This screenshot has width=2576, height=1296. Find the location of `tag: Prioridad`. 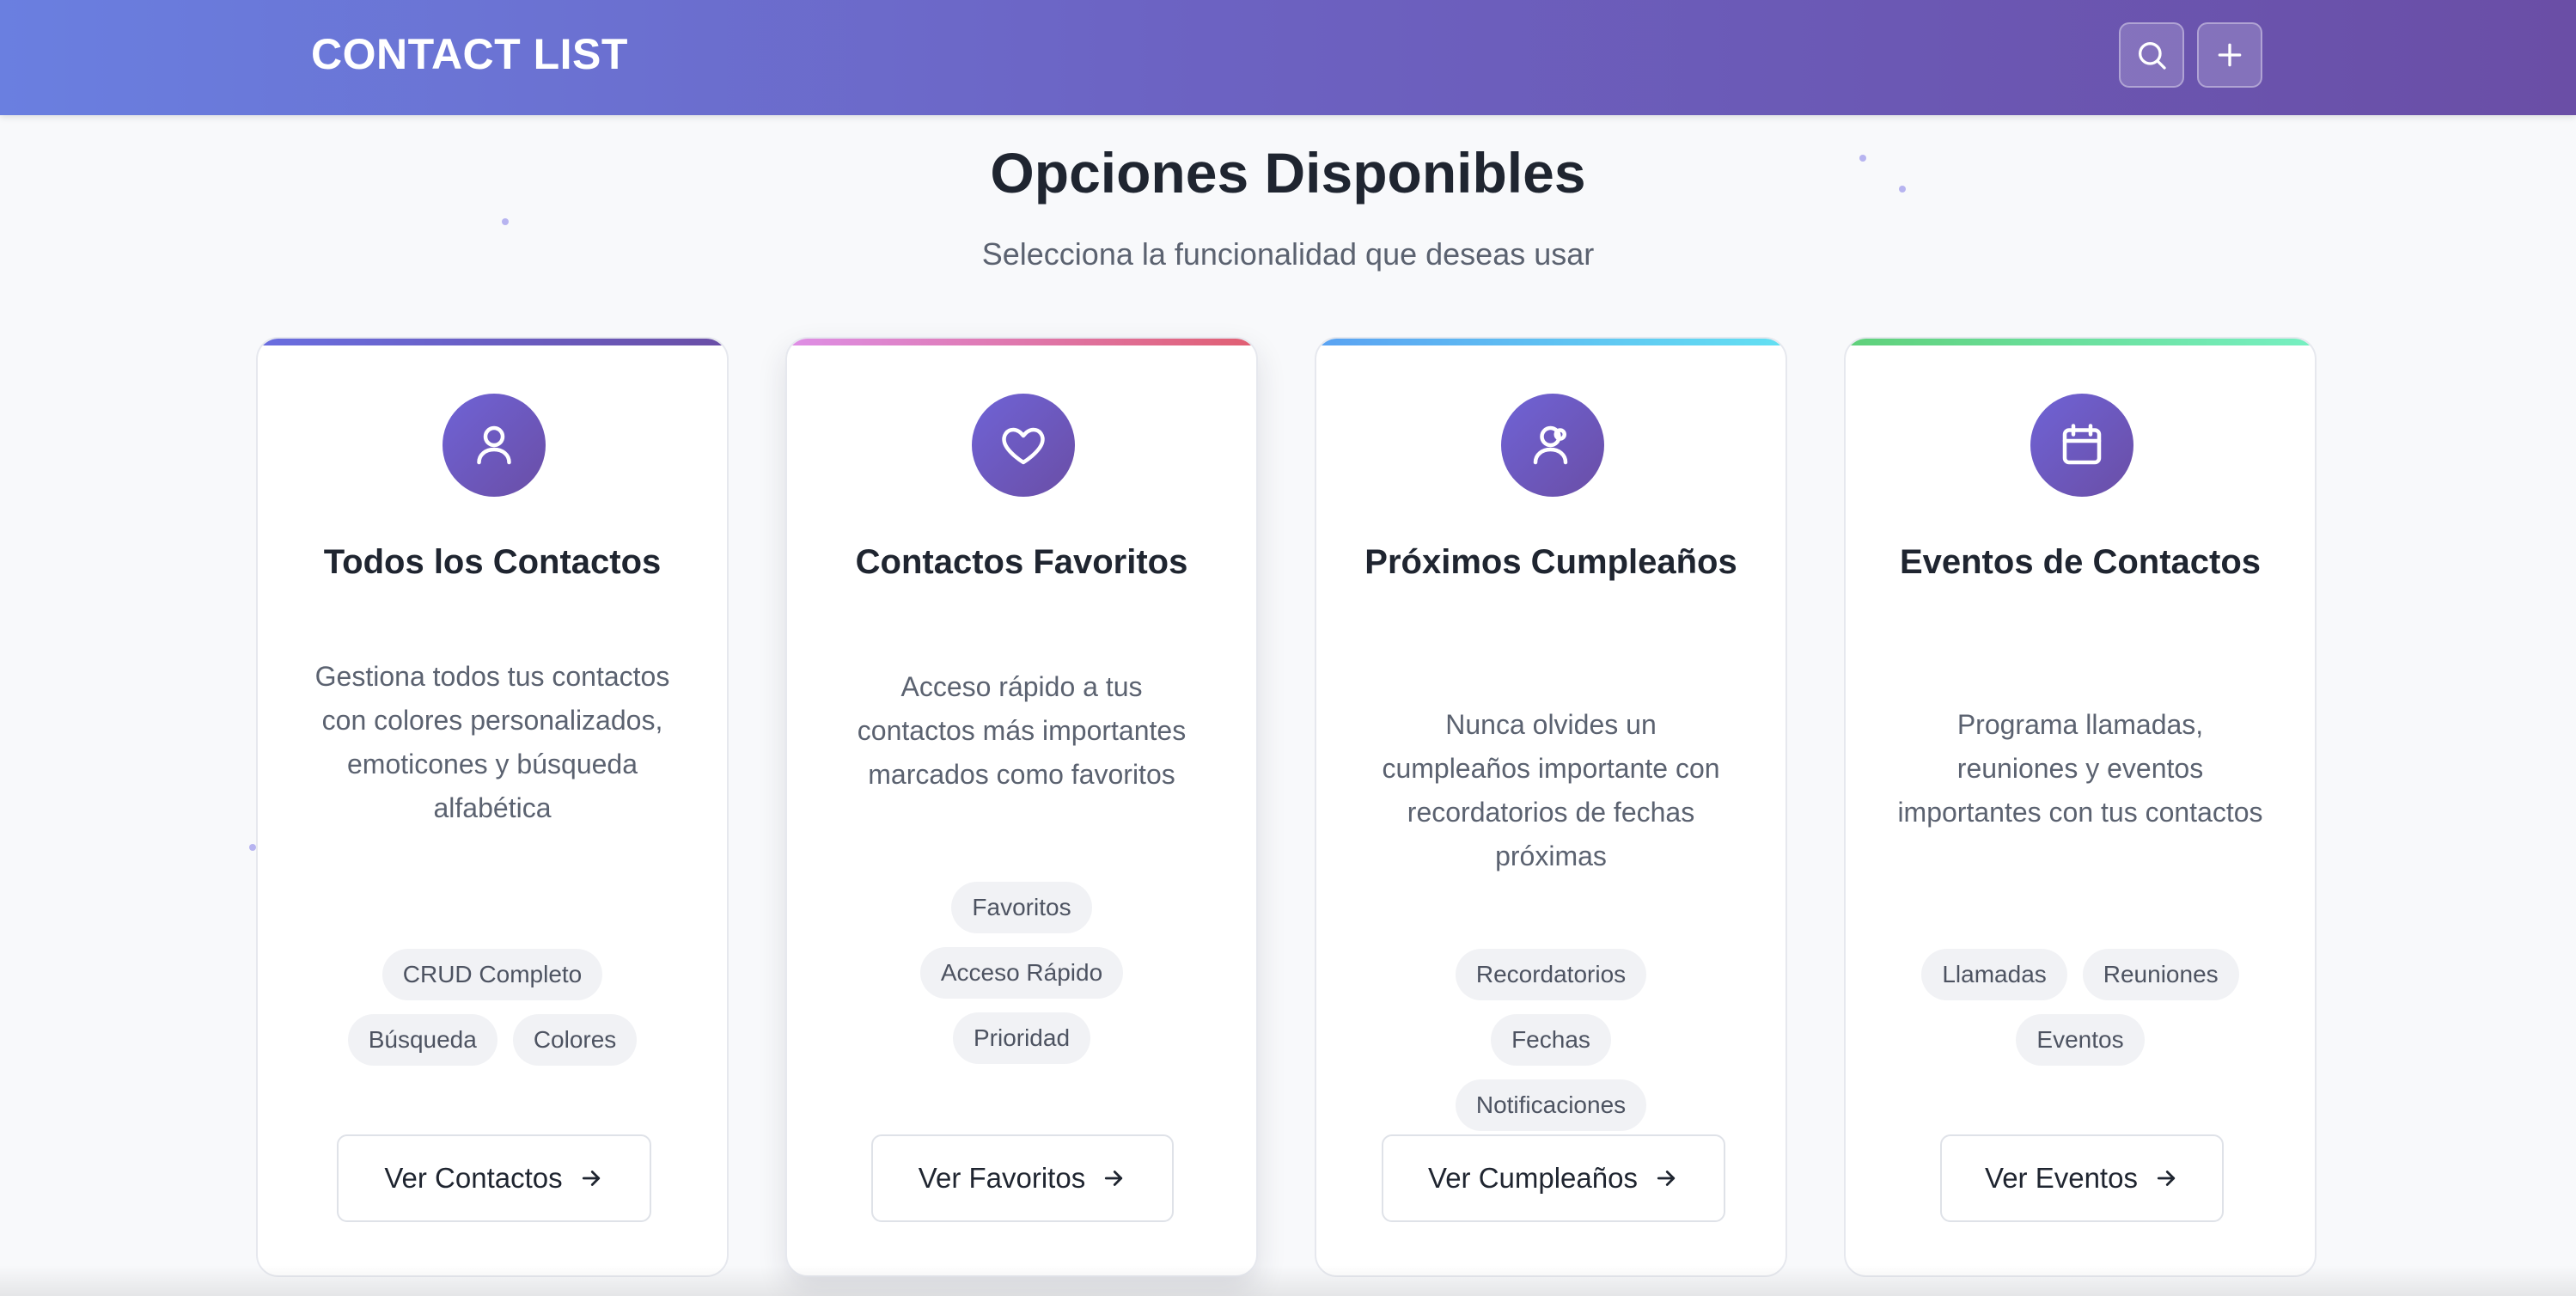

tag: Prioridad is located at coordinates (1021, 1038).